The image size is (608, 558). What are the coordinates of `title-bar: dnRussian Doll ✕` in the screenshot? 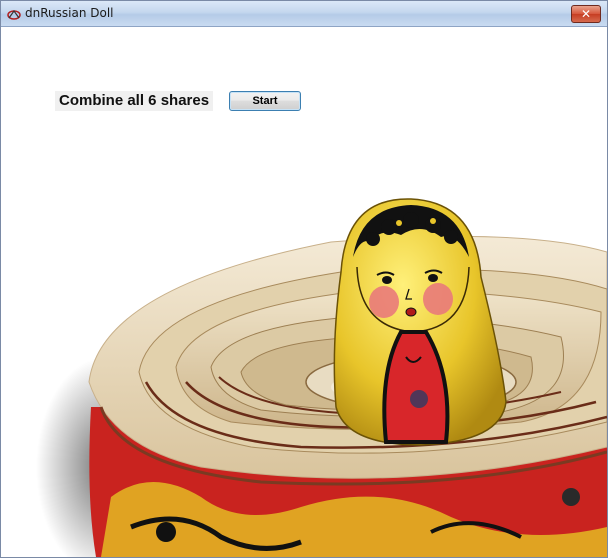 It's located at (304, 14).